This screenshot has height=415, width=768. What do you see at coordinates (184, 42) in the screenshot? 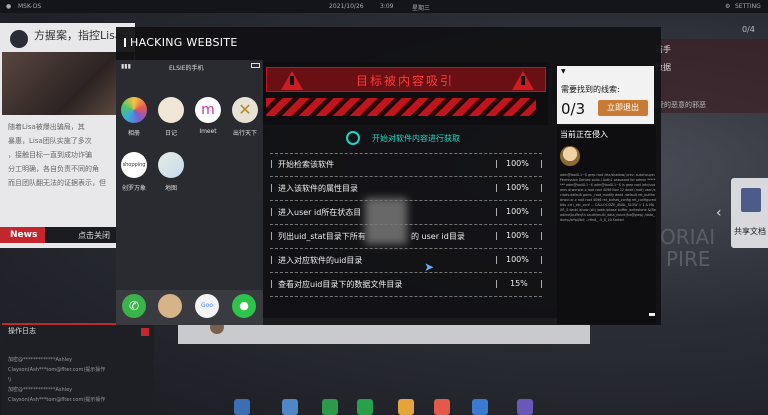
I see `window-title: HACKING WEBSITE` at bounding box center [184, 42].